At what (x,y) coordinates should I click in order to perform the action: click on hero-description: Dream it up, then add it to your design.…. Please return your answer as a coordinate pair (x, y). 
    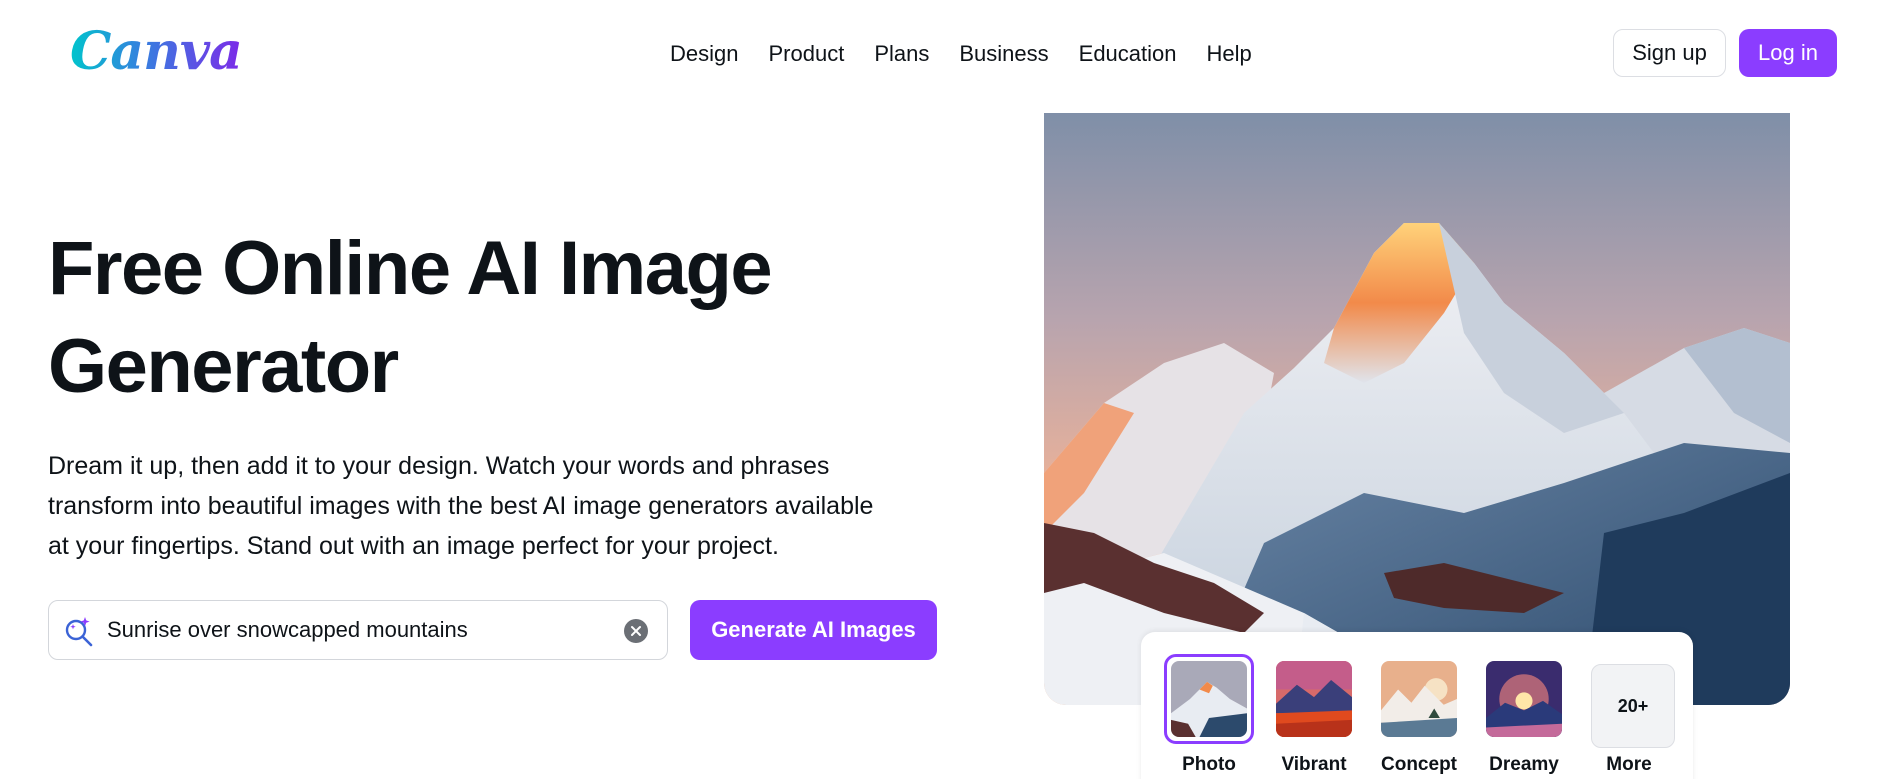
    Looking at the image, I should click on (498, 506).